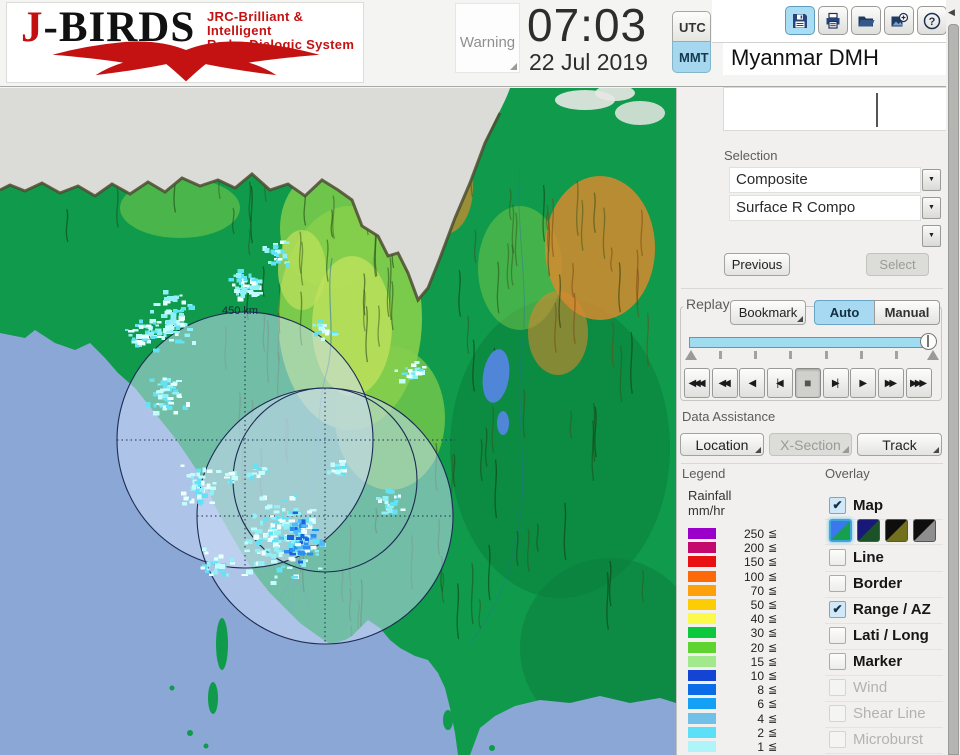  Describe the element at coordinates (757, 264) in the screenshot. I see `previous-button: Previous` at that location.